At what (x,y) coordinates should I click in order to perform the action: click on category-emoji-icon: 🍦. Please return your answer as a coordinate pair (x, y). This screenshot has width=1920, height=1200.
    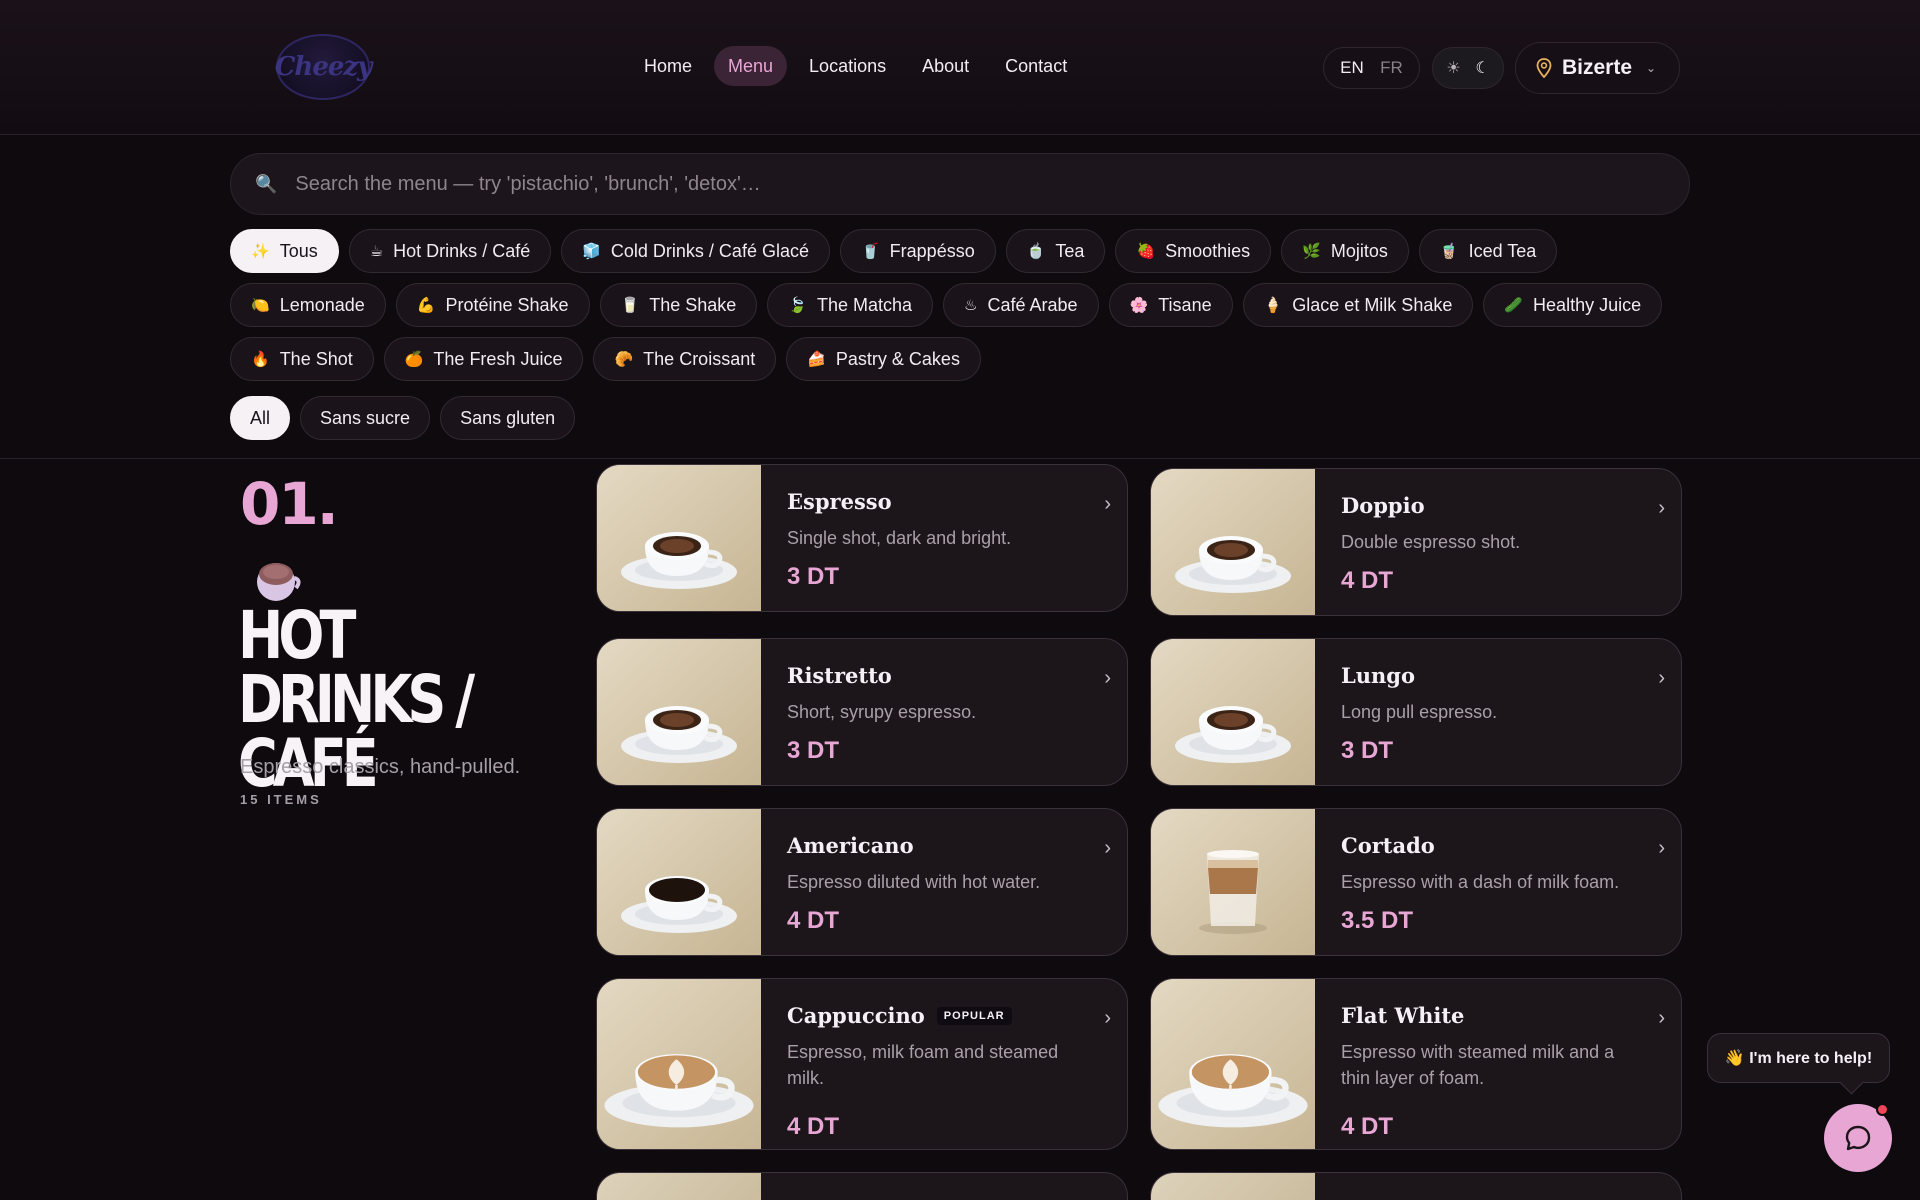
    Looking at the image, I should click on (1273, 305).